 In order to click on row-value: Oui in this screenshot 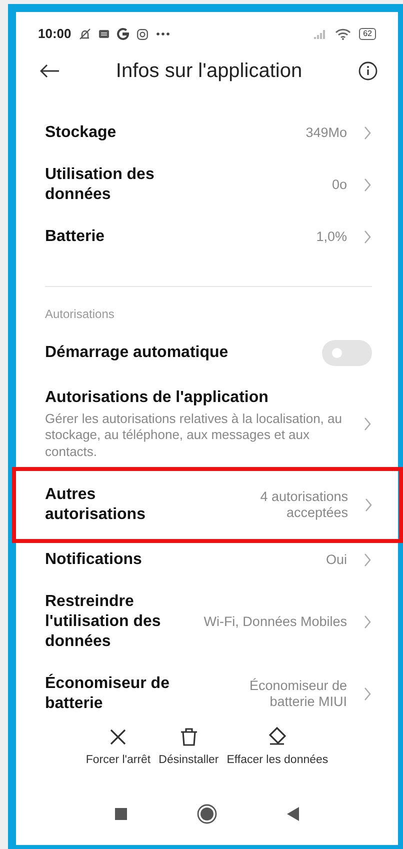, I will do `click(336, 560)`.